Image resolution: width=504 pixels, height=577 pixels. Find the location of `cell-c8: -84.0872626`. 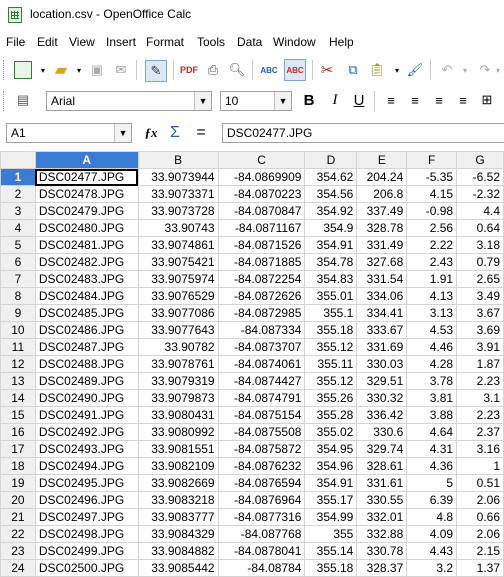

cell-c8: -84.0872626 is located at coordinates (261, 296).